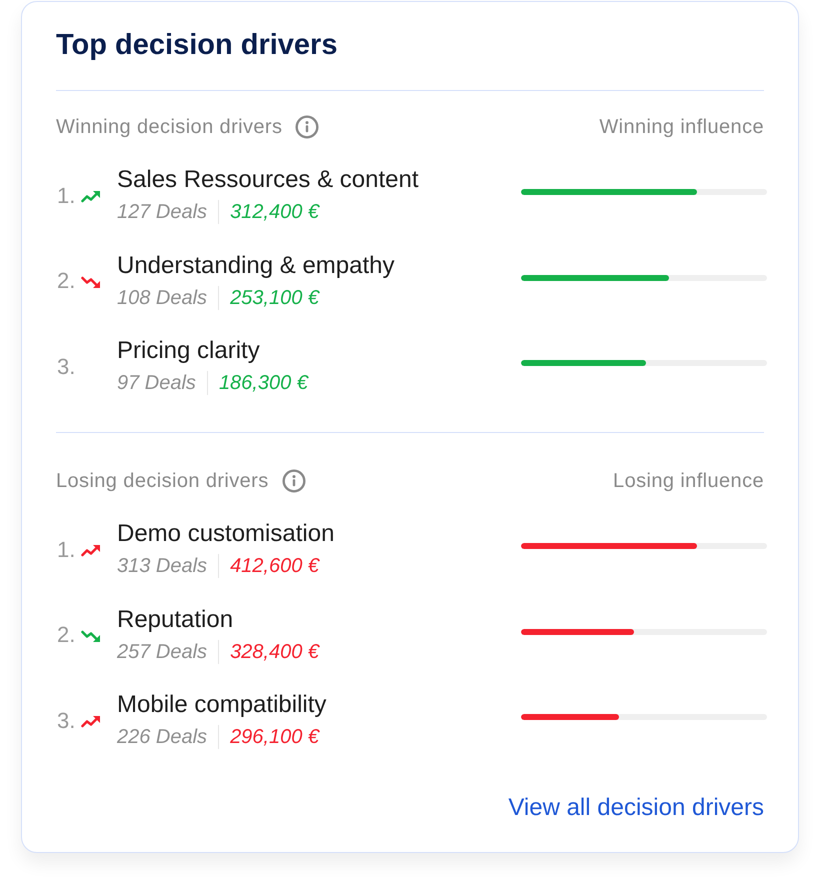  What do you see at coordinates (162, 298) in the screenshot?
I see `deal-count: 108 Deals` at bounding box center [162, 298].